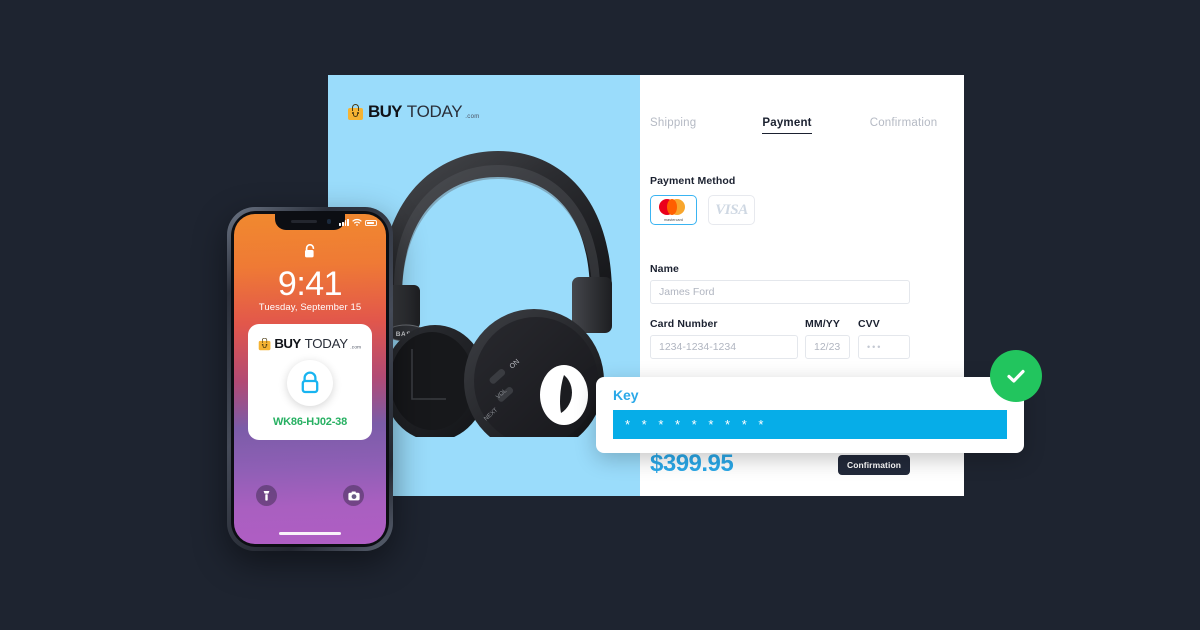 This screenshot has width=1200, height=630. What do you see at coordinates (673, 220) in the screenshot?
I see `mastercard-caption: mastercard` at bounding box center [673, 220].